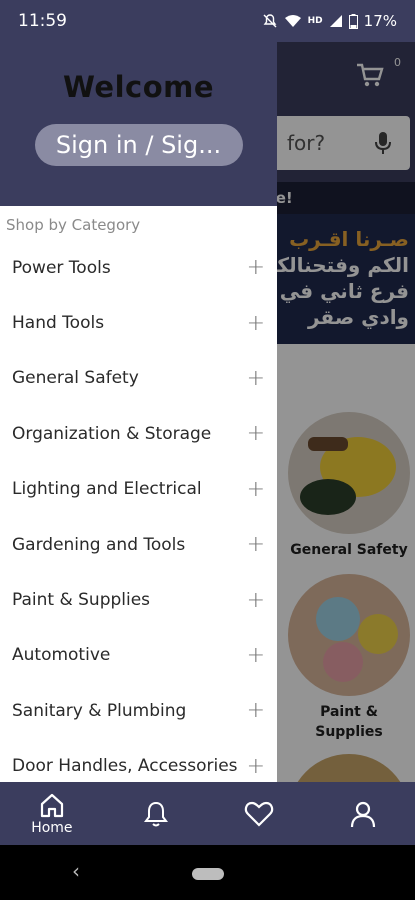 This screenshot has width=415, height=900. Describe the element at coordinates (61, 267) in the screenshot. I see `drawer-item-label: Power Tools` at that location.